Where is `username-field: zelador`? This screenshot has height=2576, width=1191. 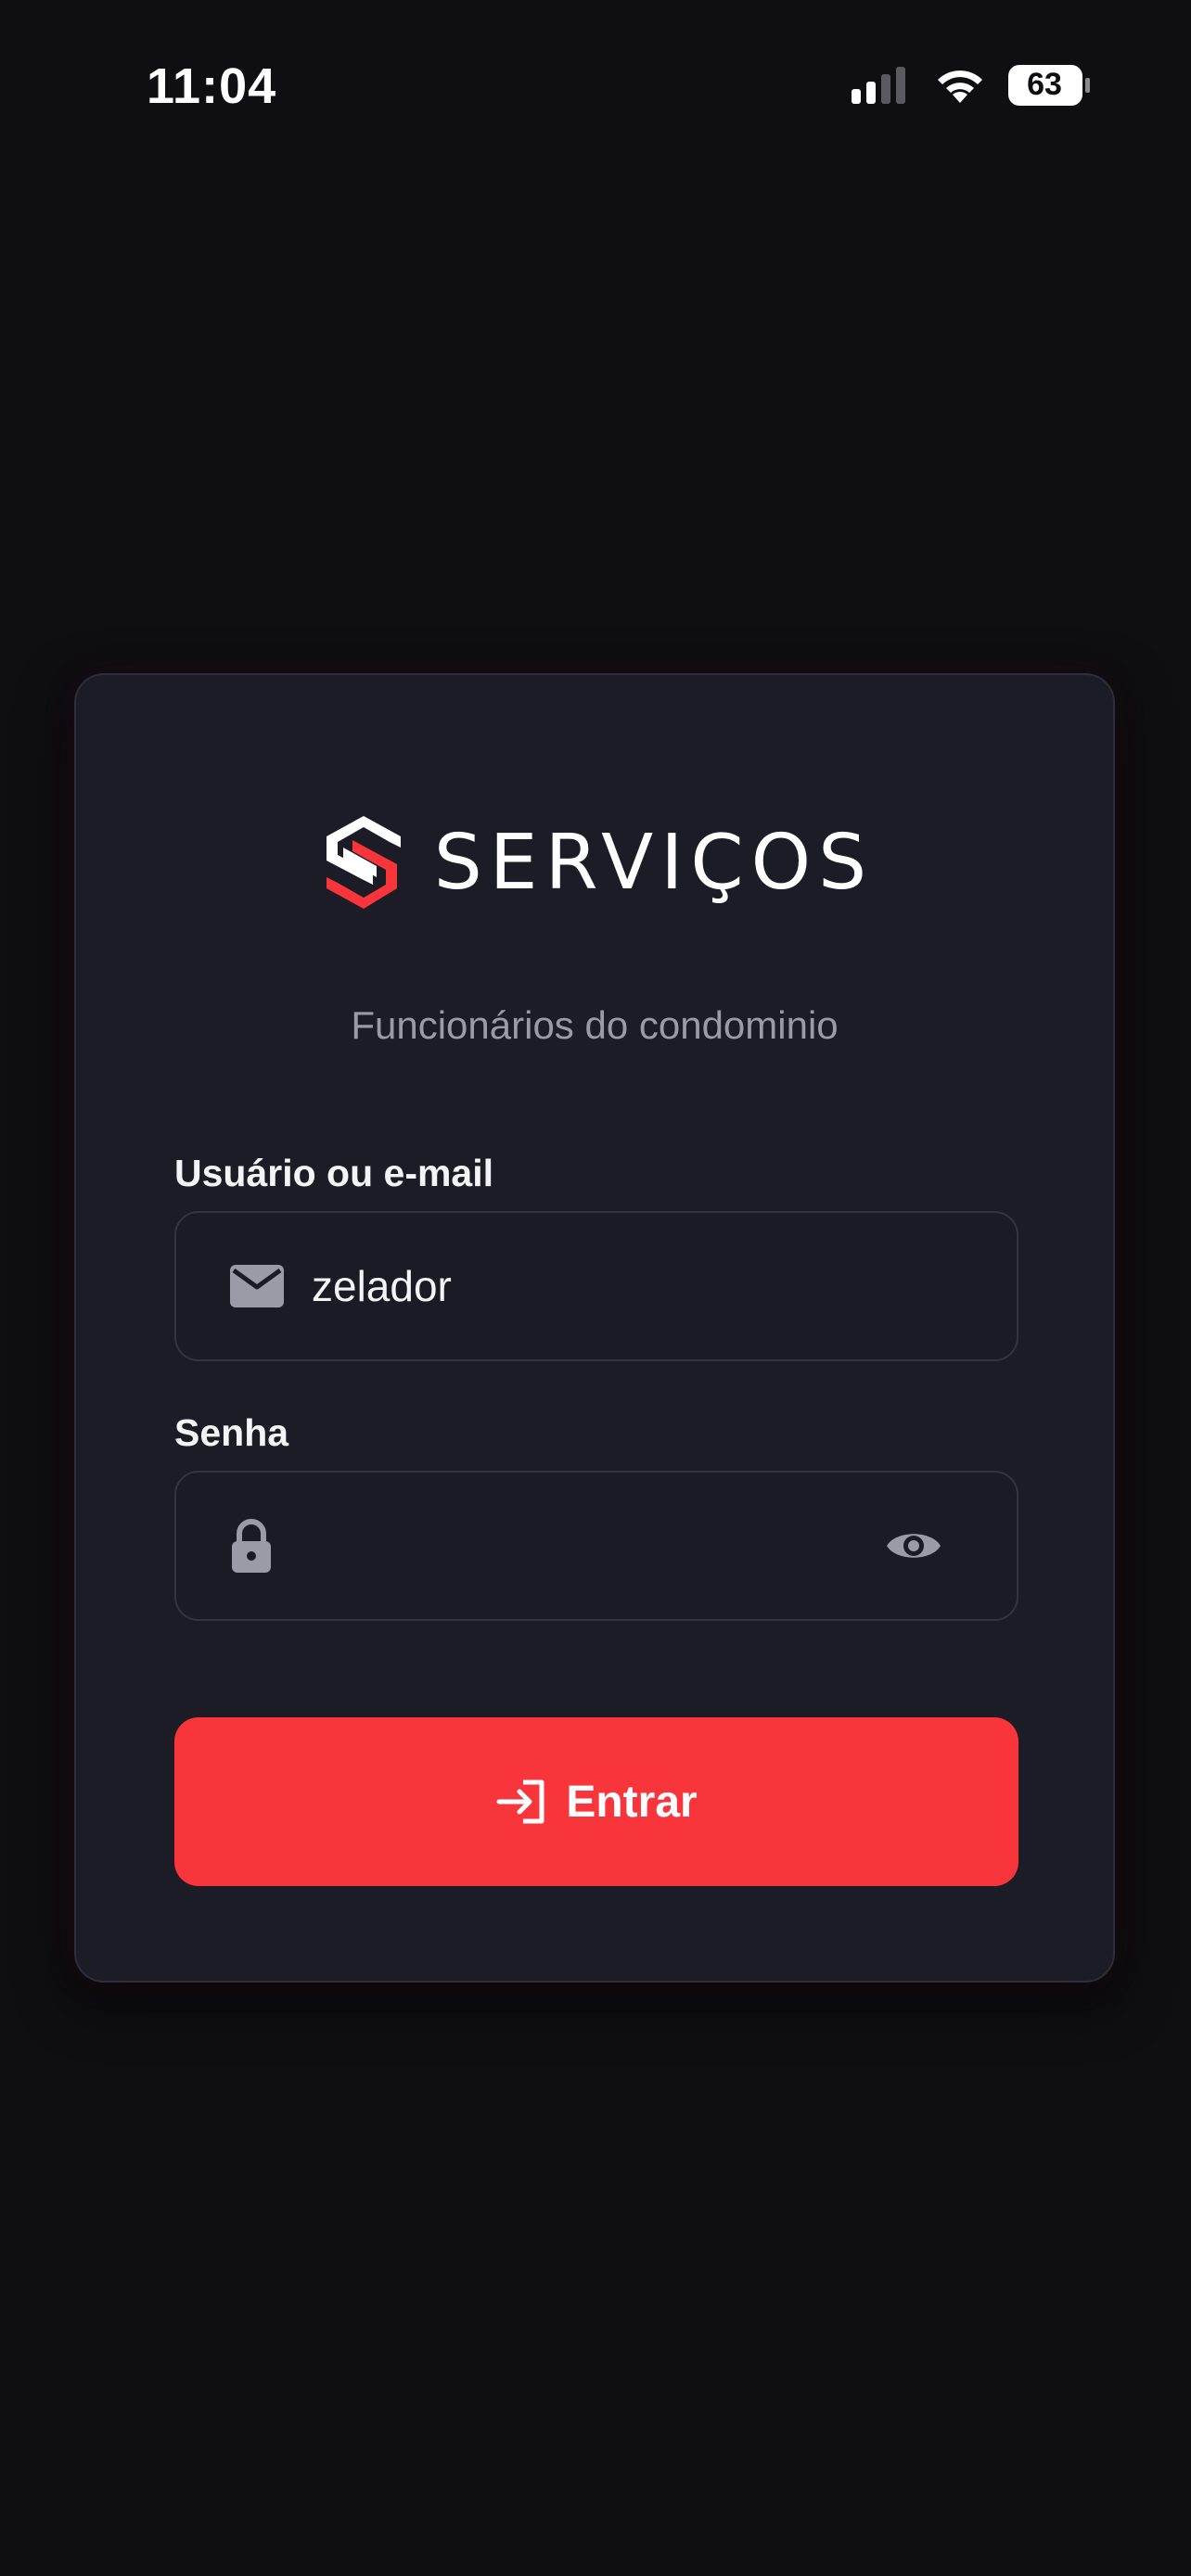
username-field: zelador is located at coordinates (596, 1286).